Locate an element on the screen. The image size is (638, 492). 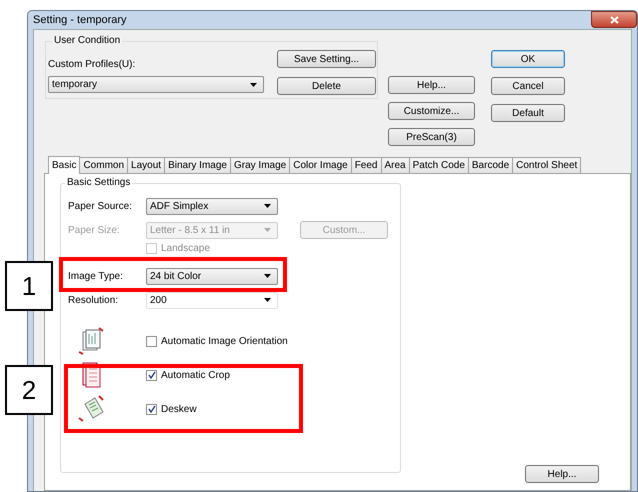
dialog-button: Default is located at coordinates (528, 113).